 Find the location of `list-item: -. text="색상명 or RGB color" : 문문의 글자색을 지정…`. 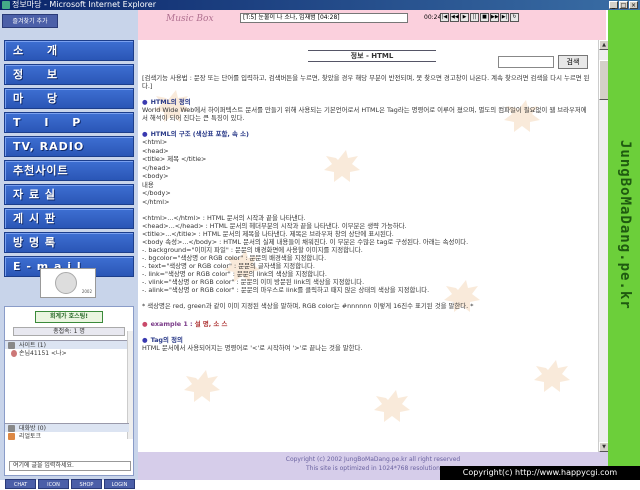

list-item: -. text="색상명 or RGB color" : 문문의 글자색을 지정… is located at coordinates (228, 266).